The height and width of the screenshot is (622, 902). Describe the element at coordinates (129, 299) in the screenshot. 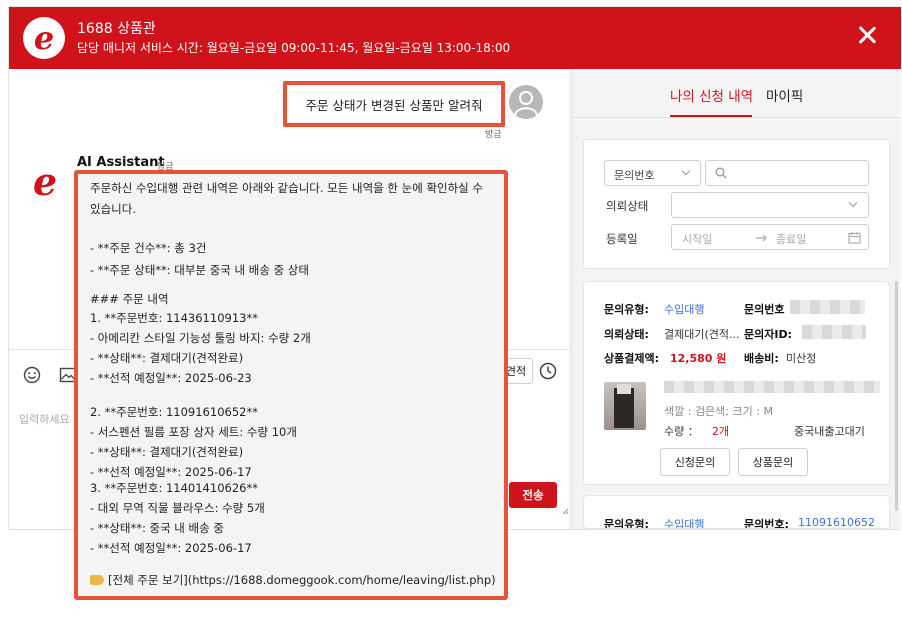

I see `reply-section-heading: ### 주문 내역` at that location.